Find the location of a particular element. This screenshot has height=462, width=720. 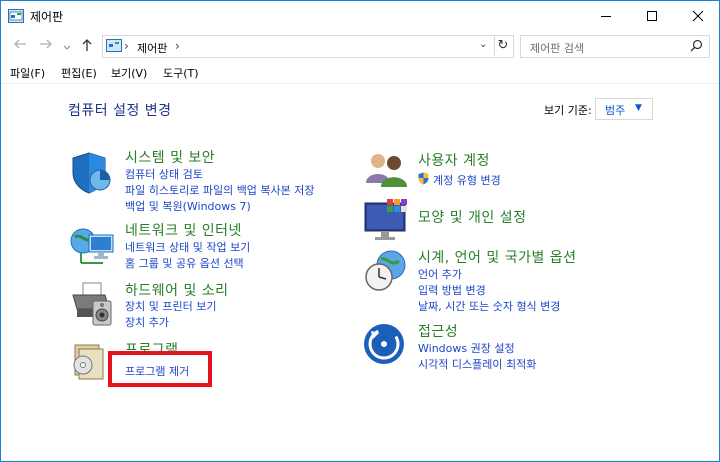

link-optimize-visual-display: 시각적 디스플레이 최적화 is located at coordinates (477, 364).